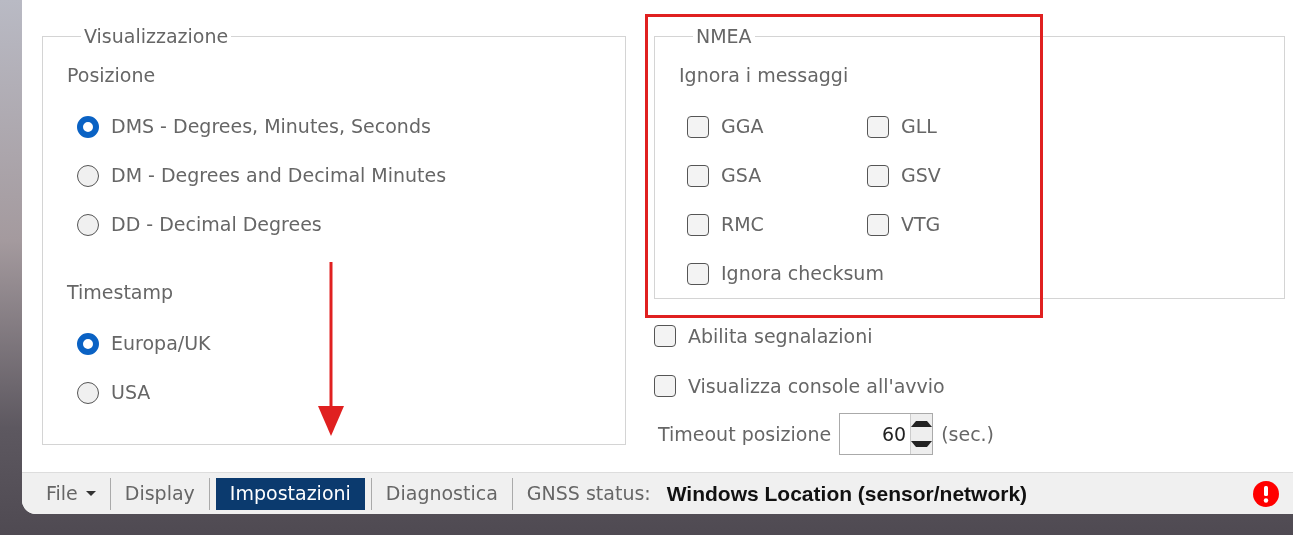 The image size is (1293, 535). I want to click on unit-label: (sec.), so click(968, 434).